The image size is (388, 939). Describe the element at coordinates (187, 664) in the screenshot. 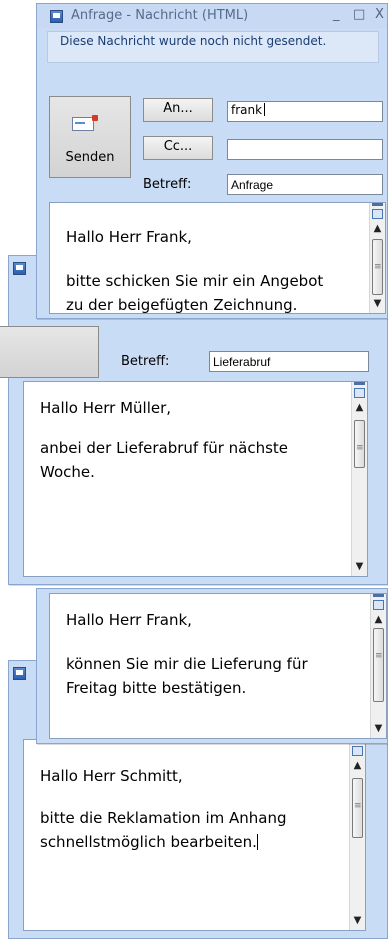

I see `body-line-2: können Sie mir die Lieferung für` at that location.